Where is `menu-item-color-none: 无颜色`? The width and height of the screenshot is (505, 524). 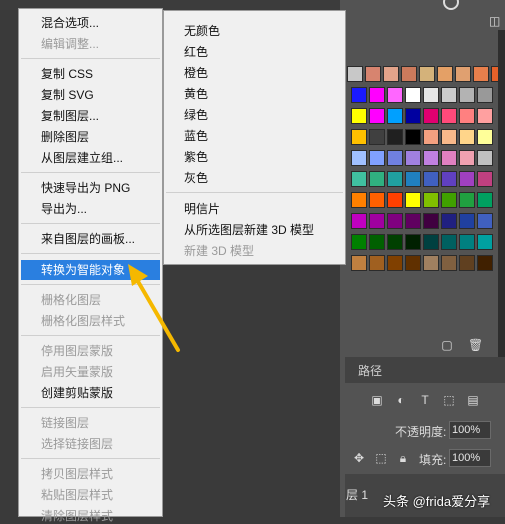 menu-item-color-none: 无颜色 is located at coordinates (202, 31).